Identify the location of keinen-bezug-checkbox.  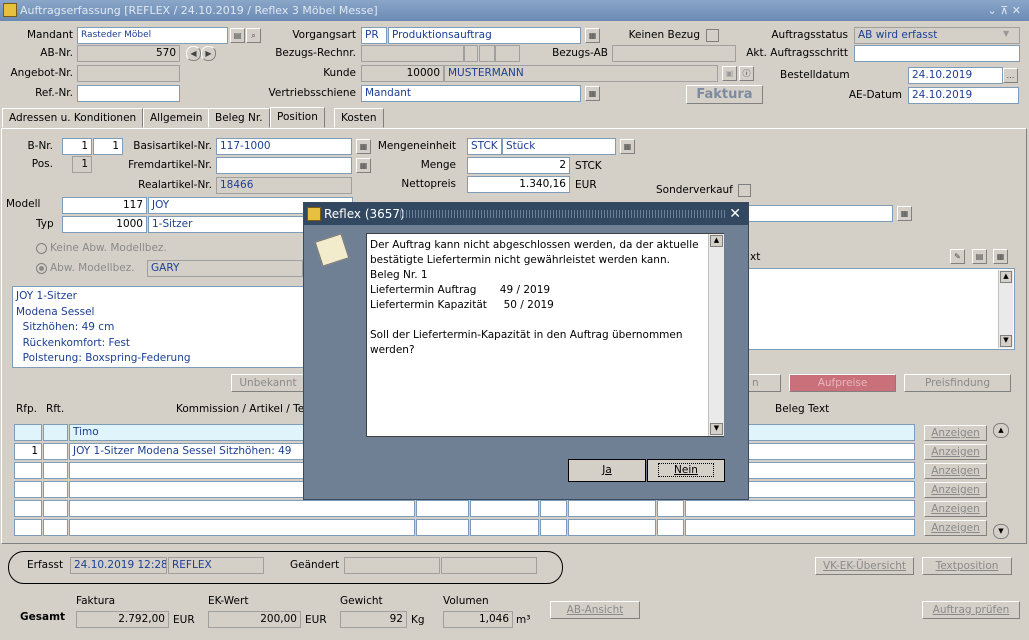
(712, 35).